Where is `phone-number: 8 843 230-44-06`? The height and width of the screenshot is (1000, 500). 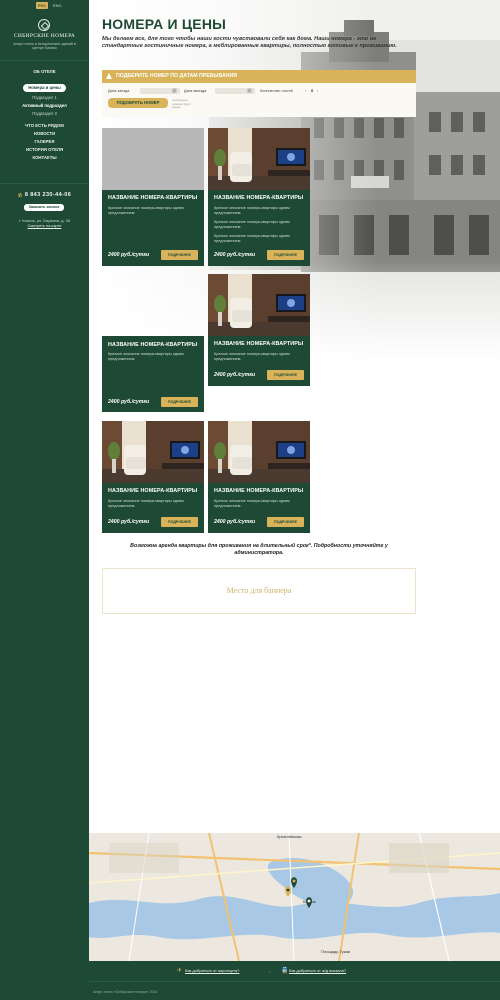 phone-number: 8 843 230-44-06 is located at coordinates (48, 195).